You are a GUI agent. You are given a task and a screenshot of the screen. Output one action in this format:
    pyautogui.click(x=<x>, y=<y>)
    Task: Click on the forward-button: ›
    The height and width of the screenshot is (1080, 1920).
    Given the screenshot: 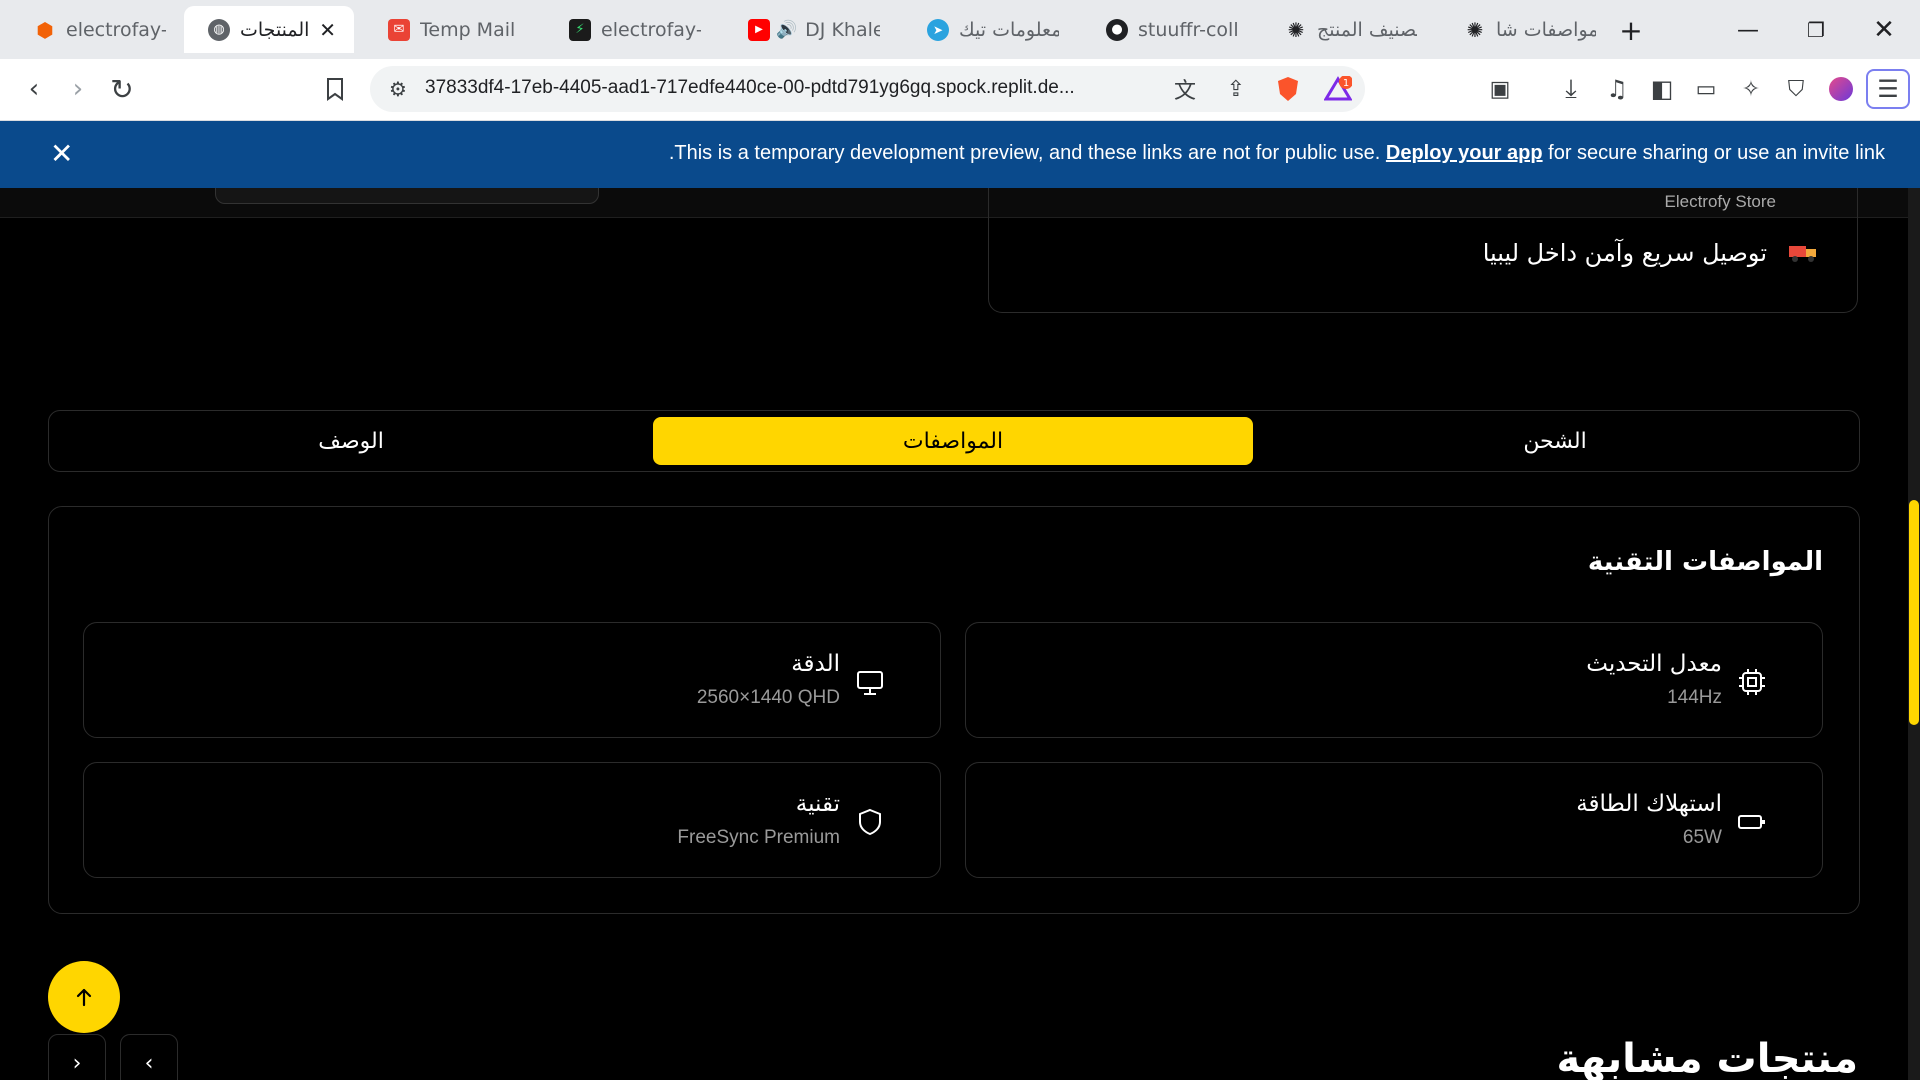 What is the action you would take?
    pyautogui.click(x=78, y=89)
    